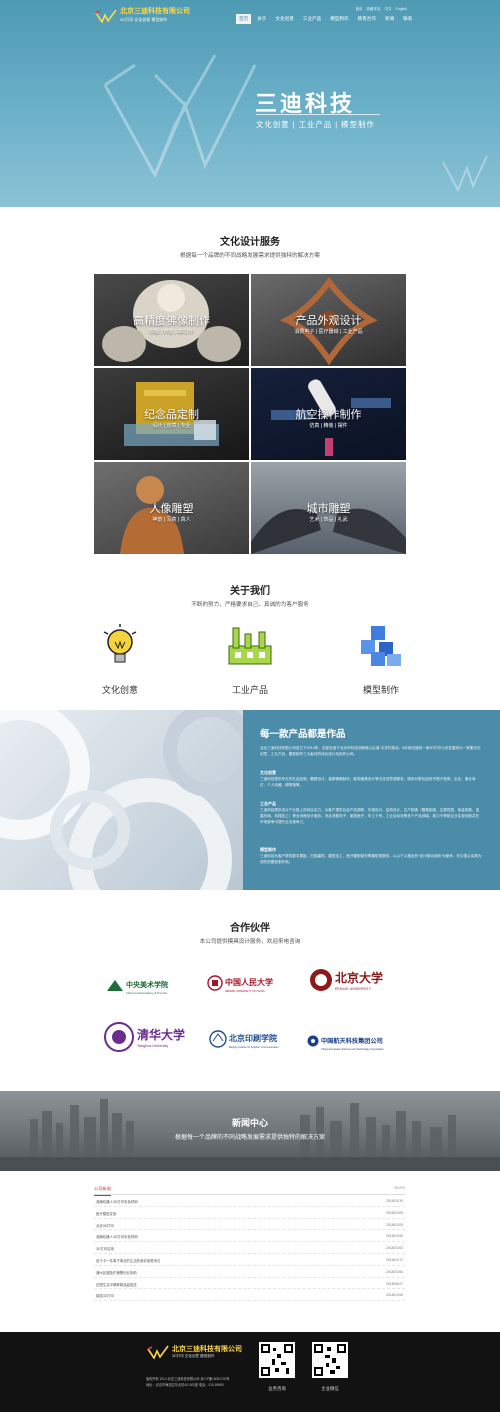 This screenshot has height=1412, width=500. I want to click on partner-name: 清华大学, so click(161, 1035).